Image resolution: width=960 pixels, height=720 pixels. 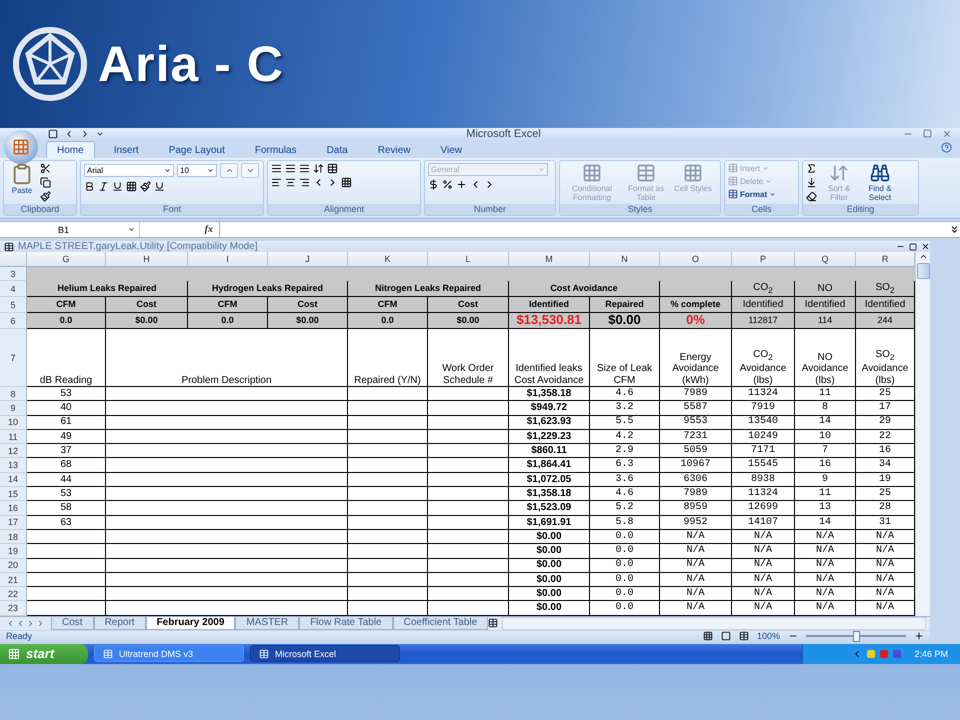 I want to click on column-header: N, so click(x=625, y=259).